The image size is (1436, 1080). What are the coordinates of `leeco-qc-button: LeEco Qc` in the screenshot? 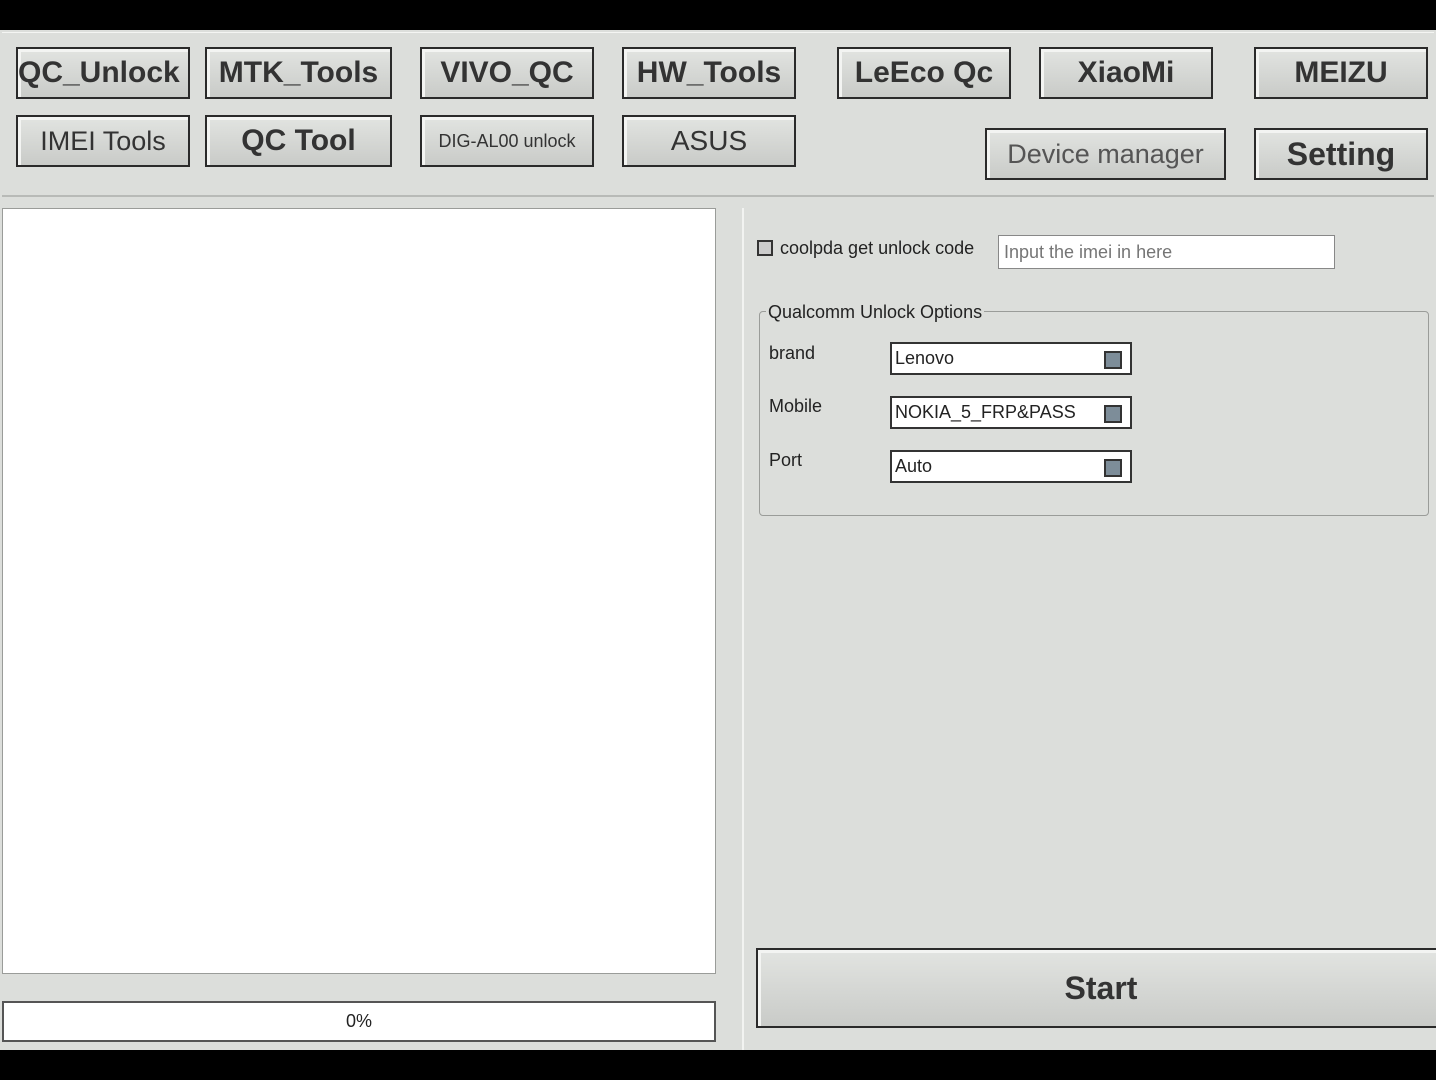 It's located at (924, 73).